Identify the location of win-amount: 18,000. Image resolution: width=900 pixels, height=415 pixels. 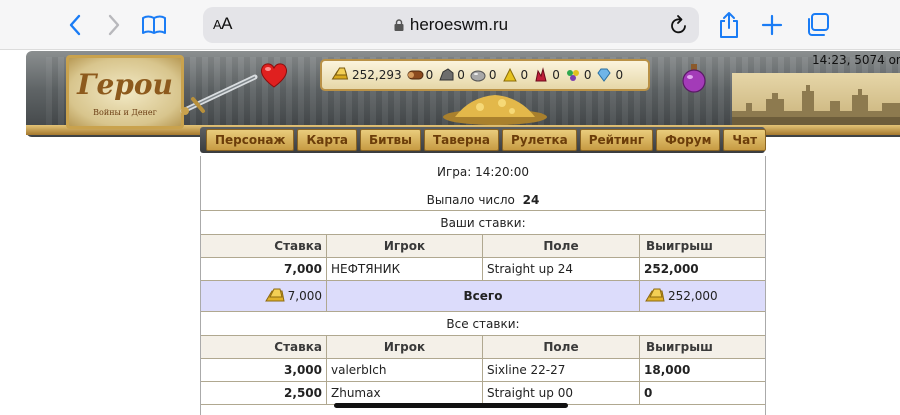
(702, 370).